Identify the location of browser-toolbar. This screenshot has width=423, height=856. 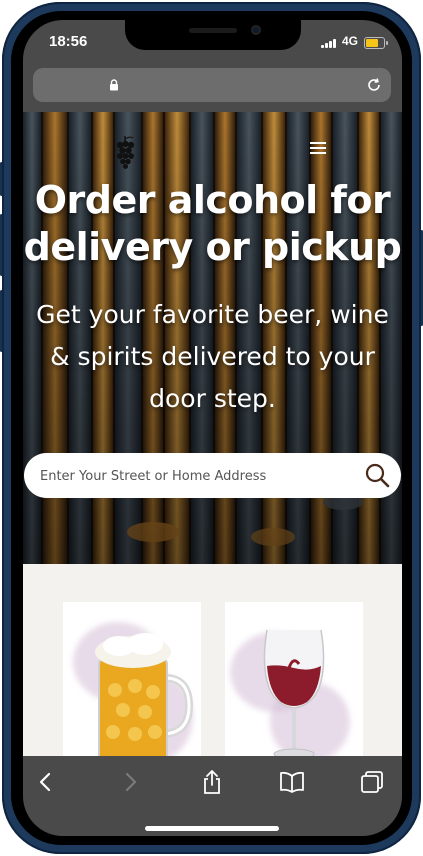
(212, 796).